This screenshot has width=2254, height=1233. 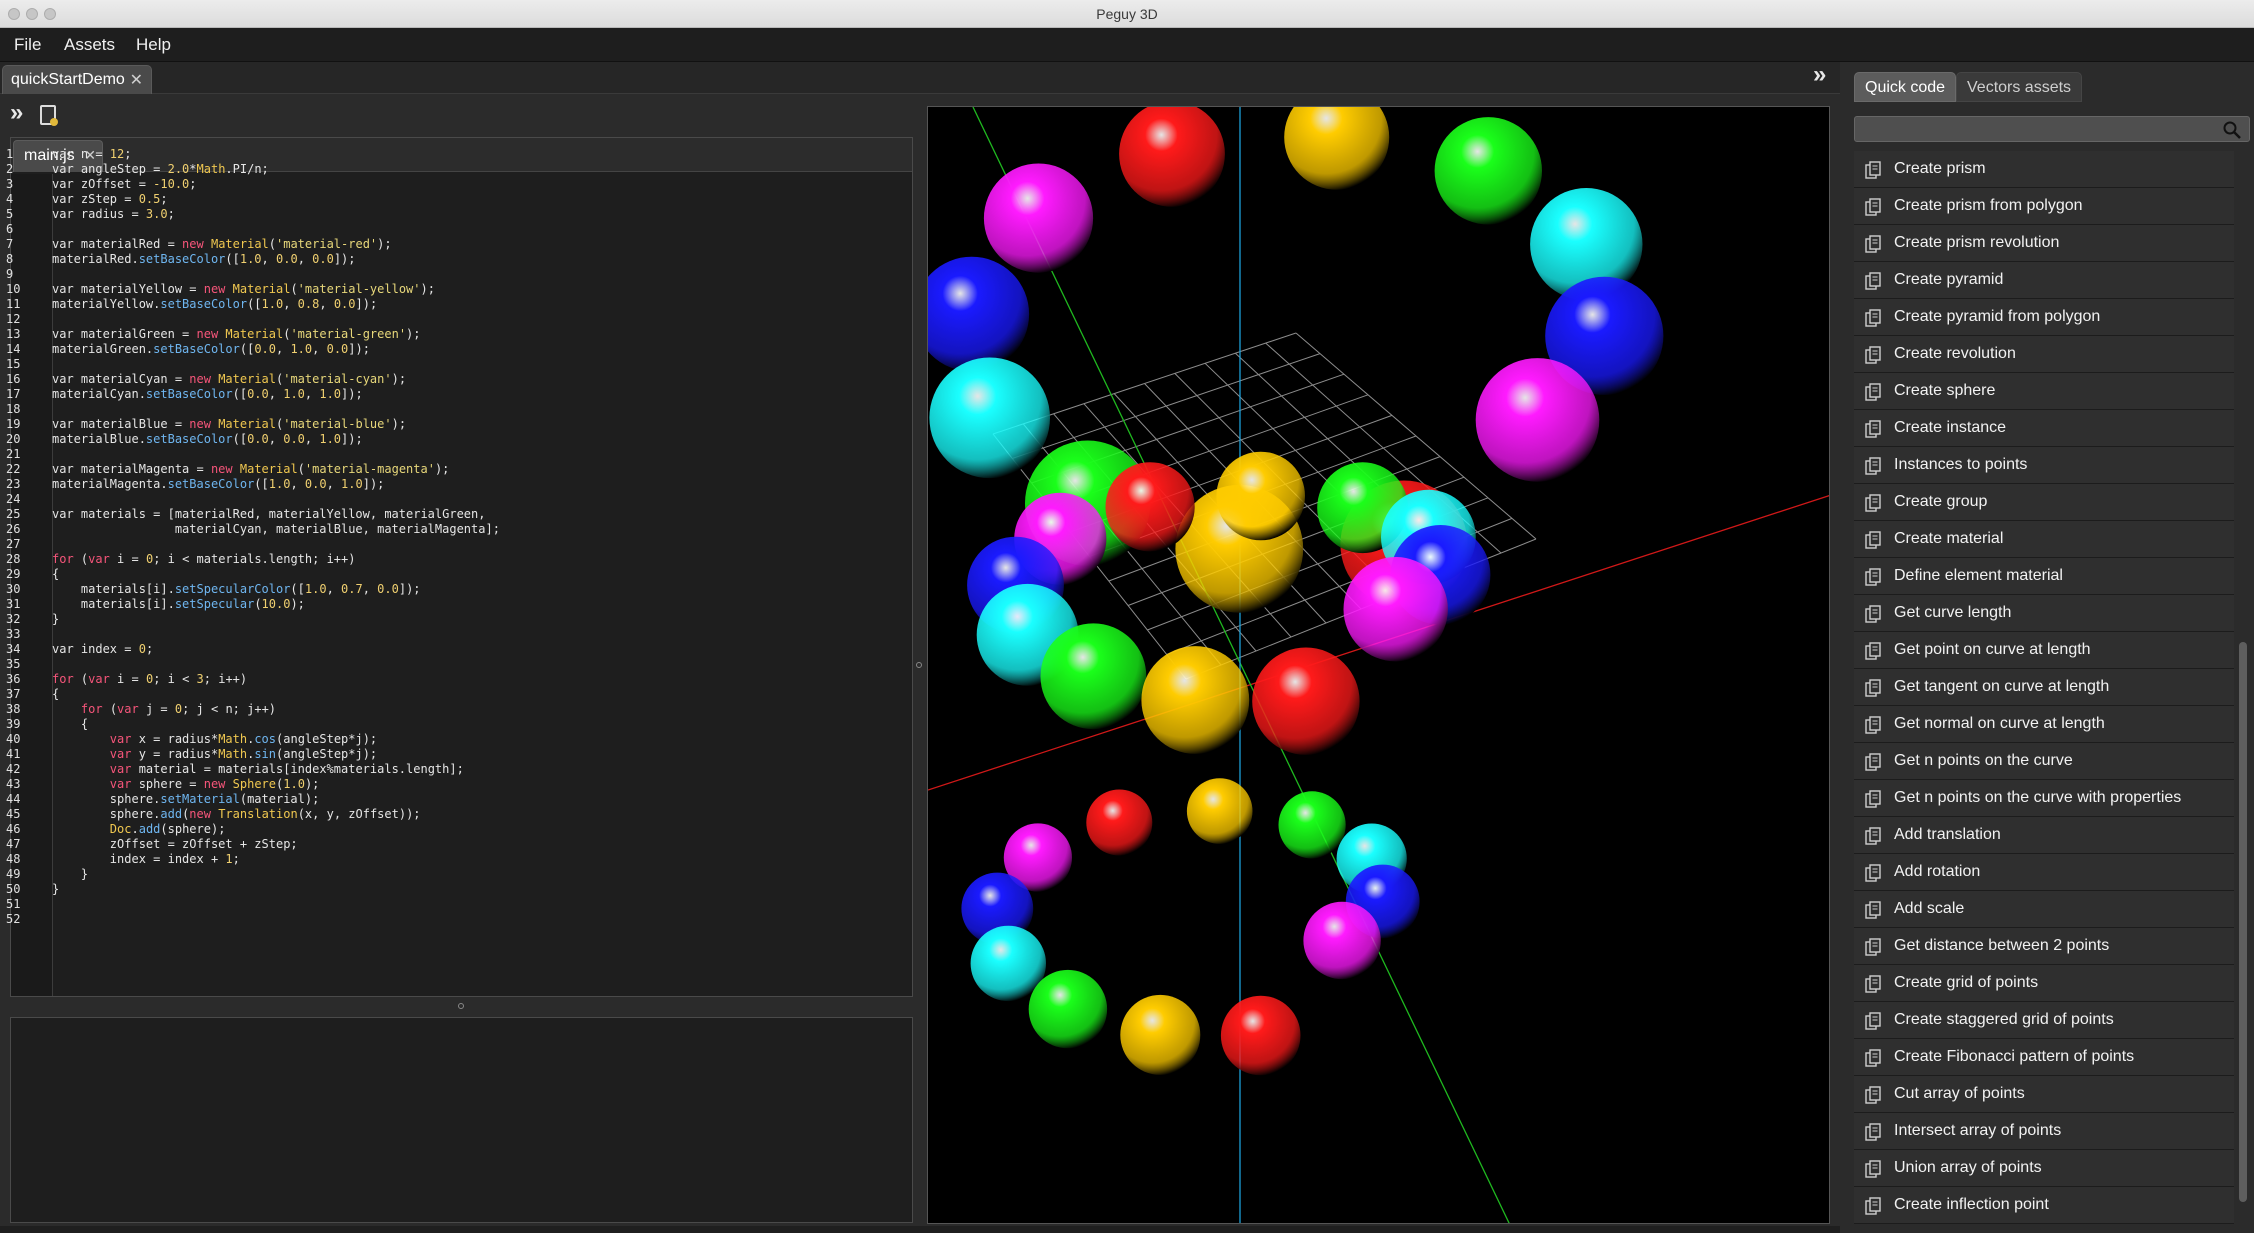 I want to click on code-token: 0.5, so click(x=149, y=199).